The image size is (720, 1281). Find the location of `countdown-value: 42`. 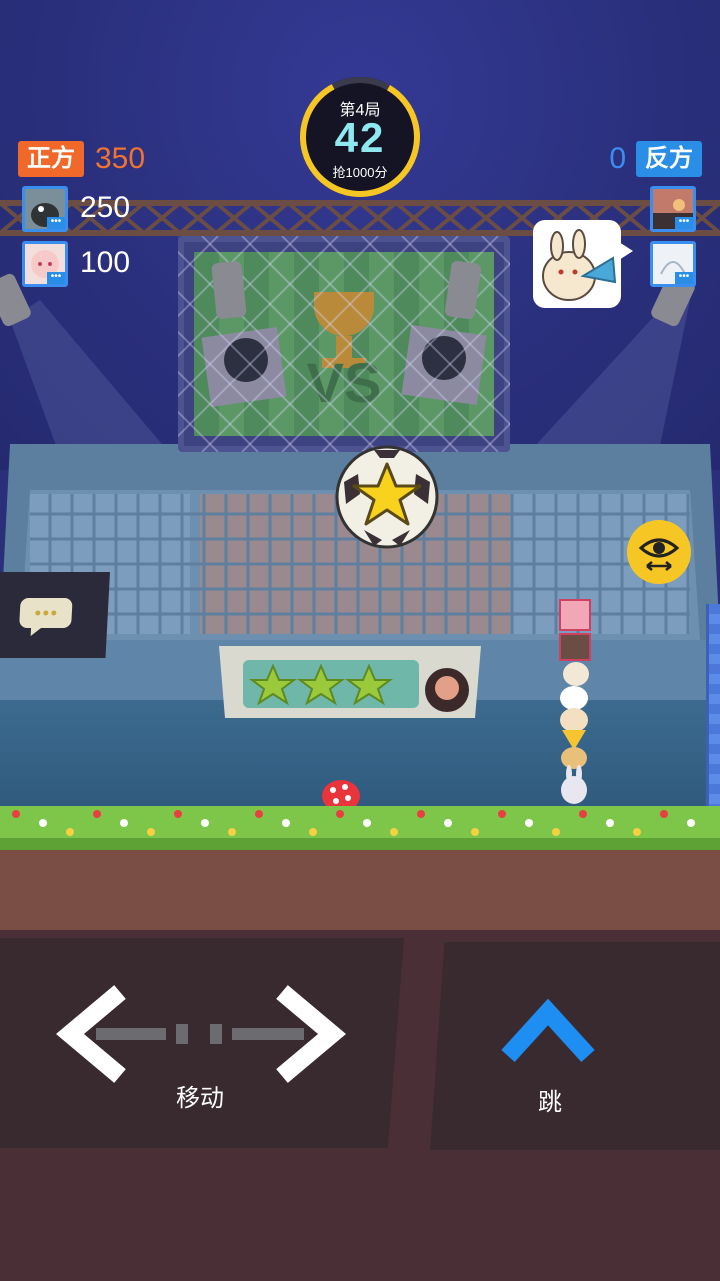

countdown-value: 42 is located at coordinates (360, 137).